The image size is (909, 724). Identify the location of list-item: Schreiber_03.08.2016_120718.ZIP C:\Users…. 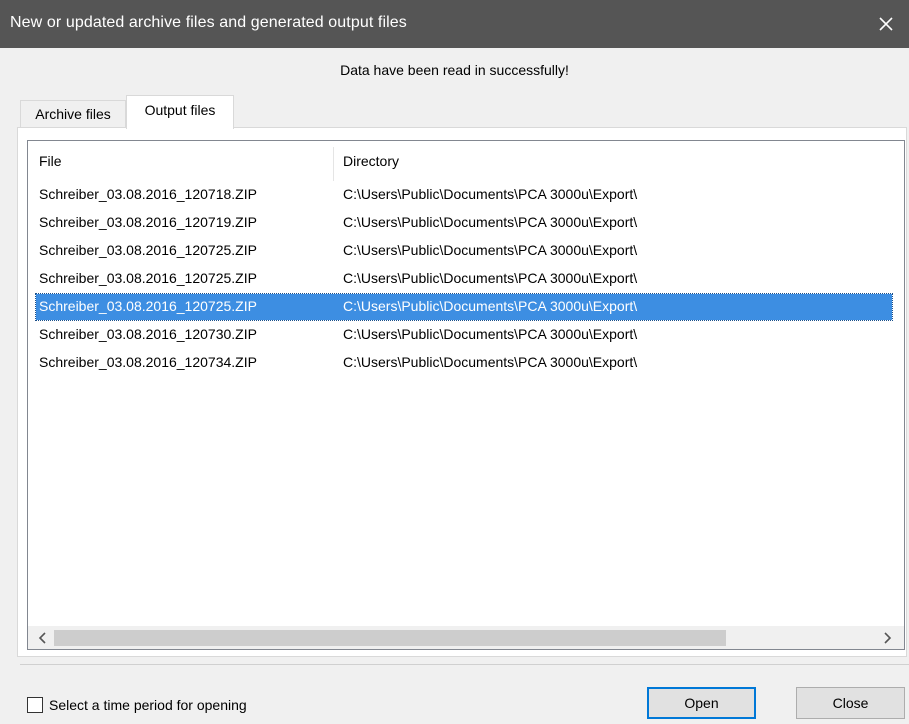
(466, 195).